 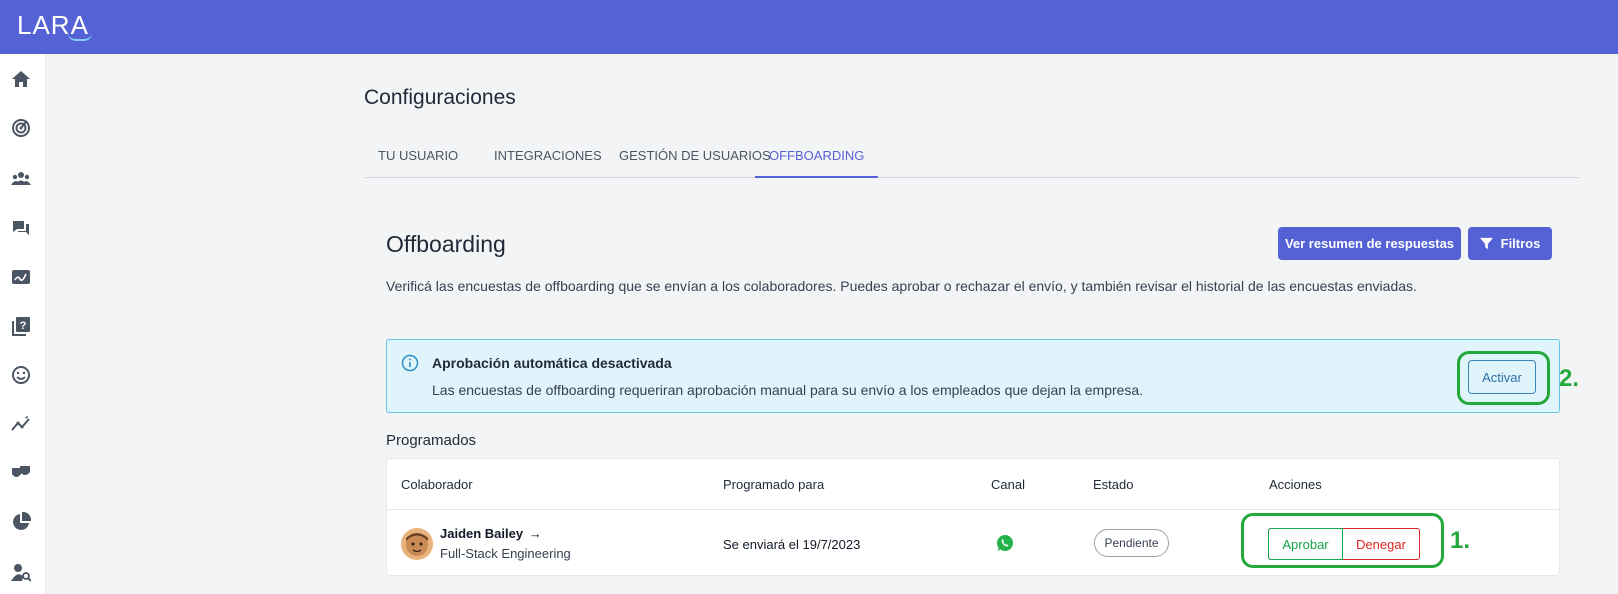 I want to click on header-divider, so click(x=973, y=509).